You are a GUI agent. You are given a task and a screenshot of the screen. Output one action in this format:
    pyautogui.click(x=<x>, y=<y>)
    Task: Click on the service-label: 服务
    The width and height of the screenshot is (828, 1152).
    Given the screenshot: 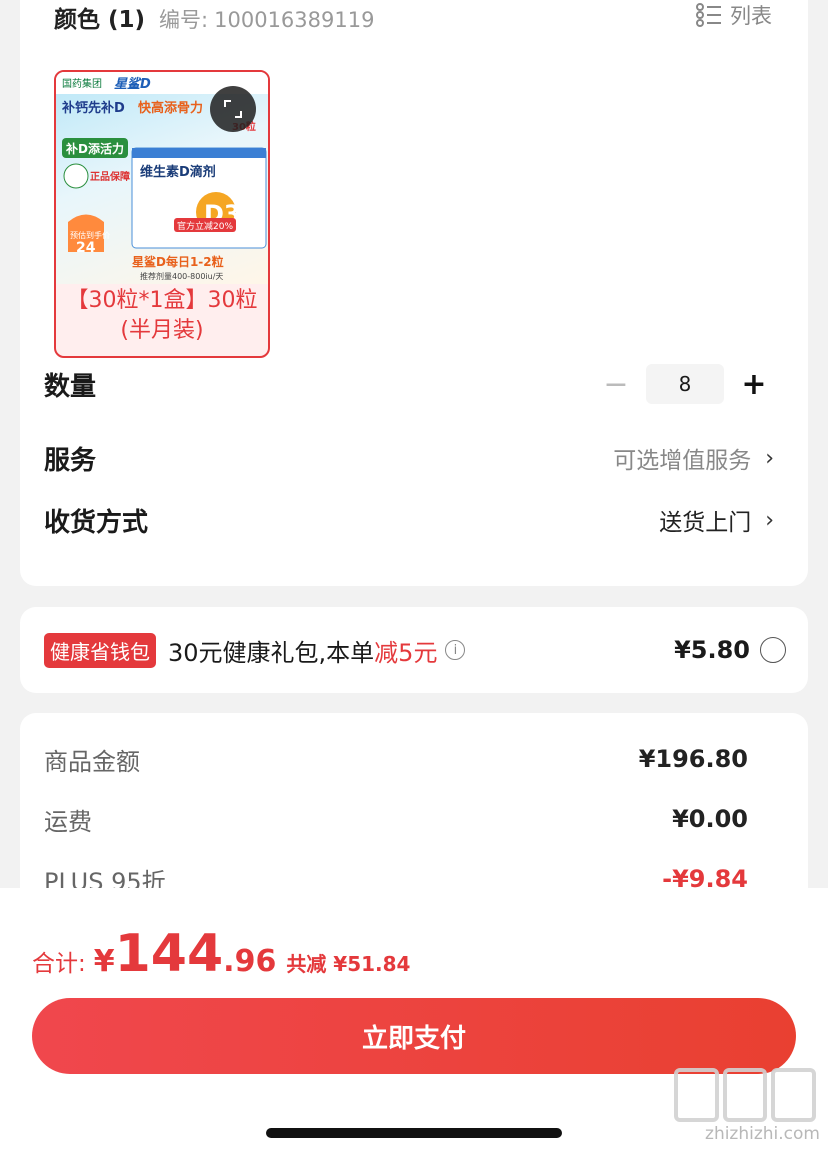 What is the action you would take?
    pyautogui.click(x=70, y=460)
    